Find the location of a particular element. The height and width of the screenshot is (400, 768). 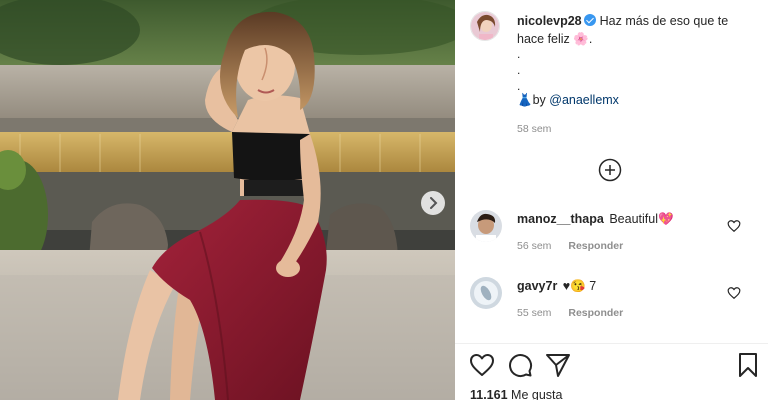

actions-divider is located at coordinates (611, 343).